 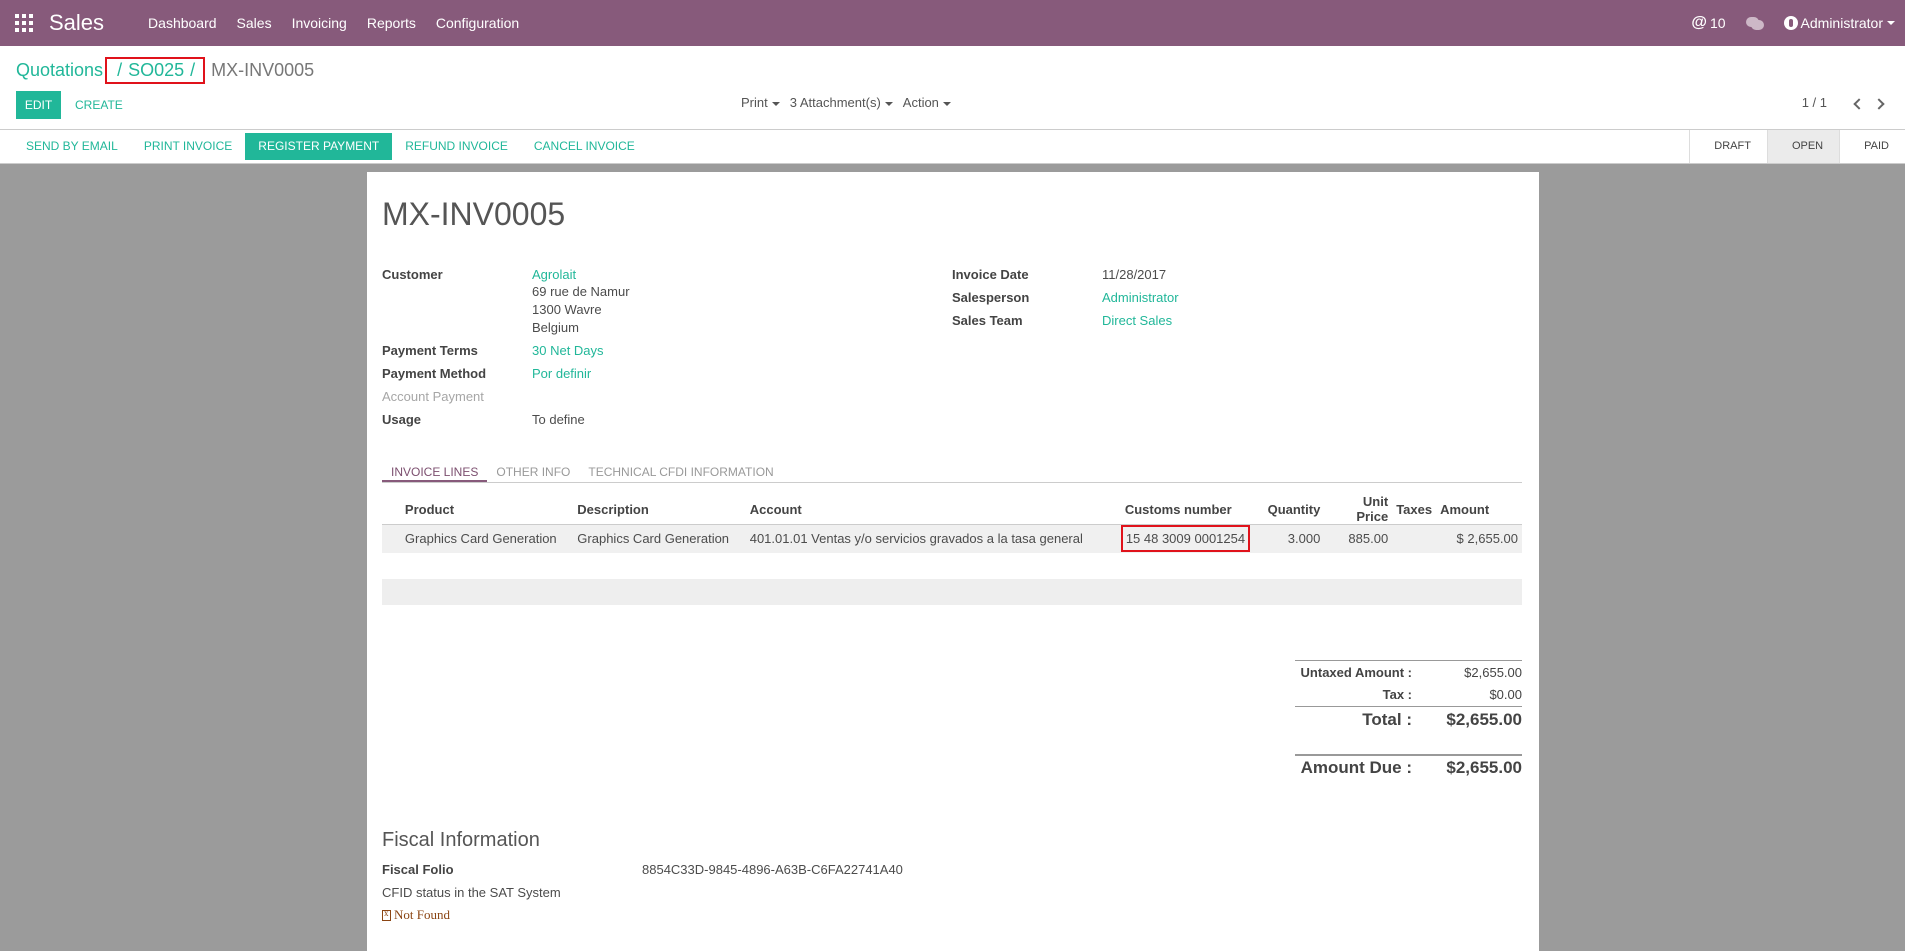 What do you see at coordinates (1479, 509) in the screenshot?
I see `column-header: Amount` at bounding box center [1479, 509].